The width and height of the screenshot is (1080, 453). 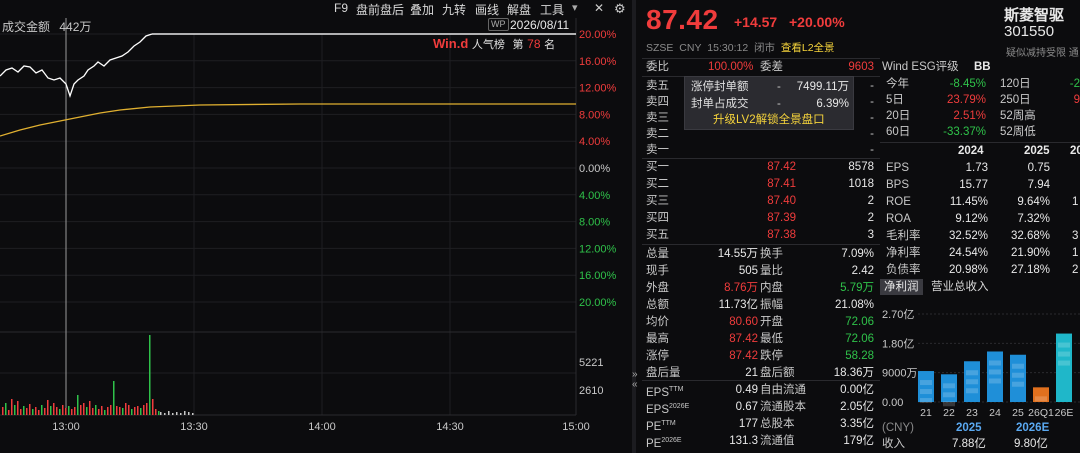 What do you see at coordinates (46, 26) in the screenshot?
I see `turnover-readout: 成交金额 442万` at bounding box center [46, 26].